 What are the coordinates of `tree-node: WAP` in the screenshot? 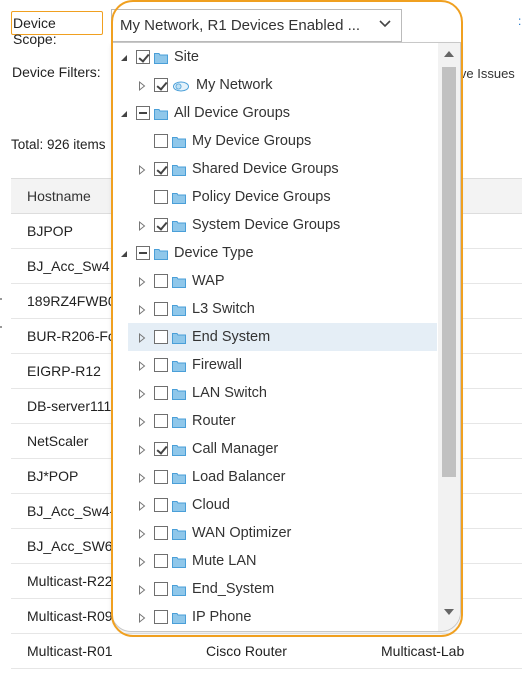 It's located at (274, 281).